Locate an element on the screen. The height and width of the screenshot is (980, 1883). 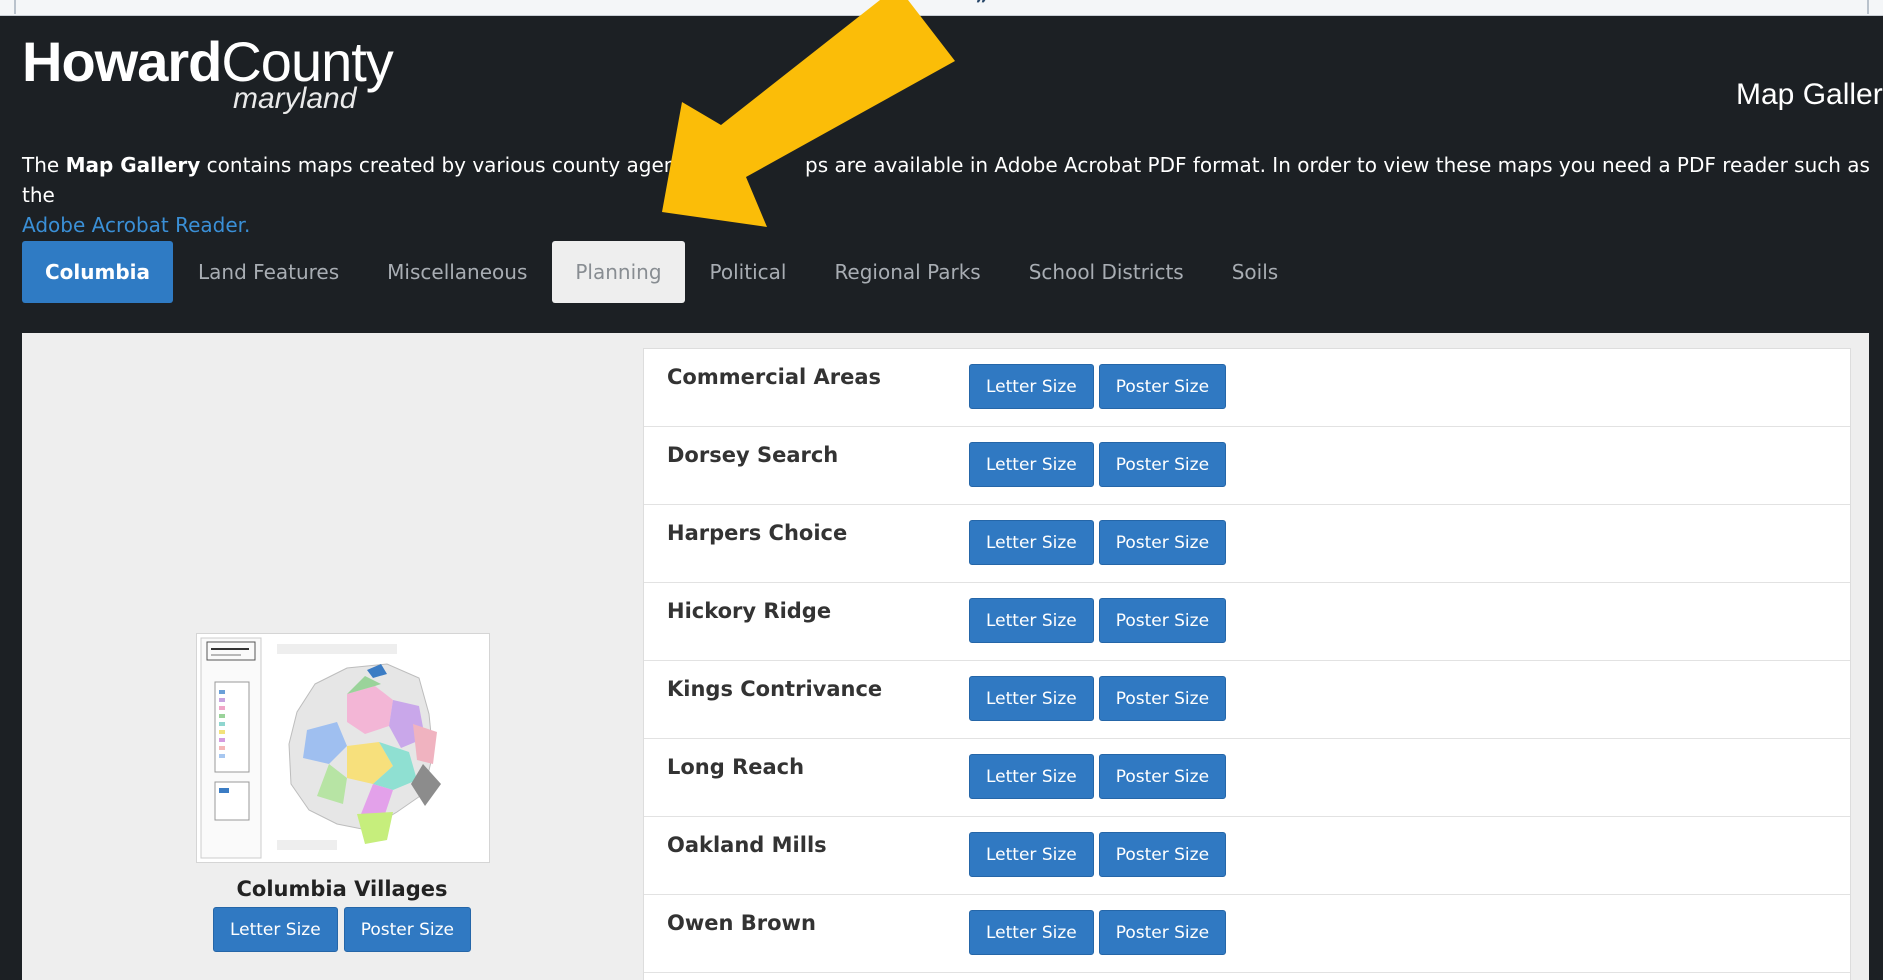
tab-land-features: Land Features is located at coordinates (268, 272).